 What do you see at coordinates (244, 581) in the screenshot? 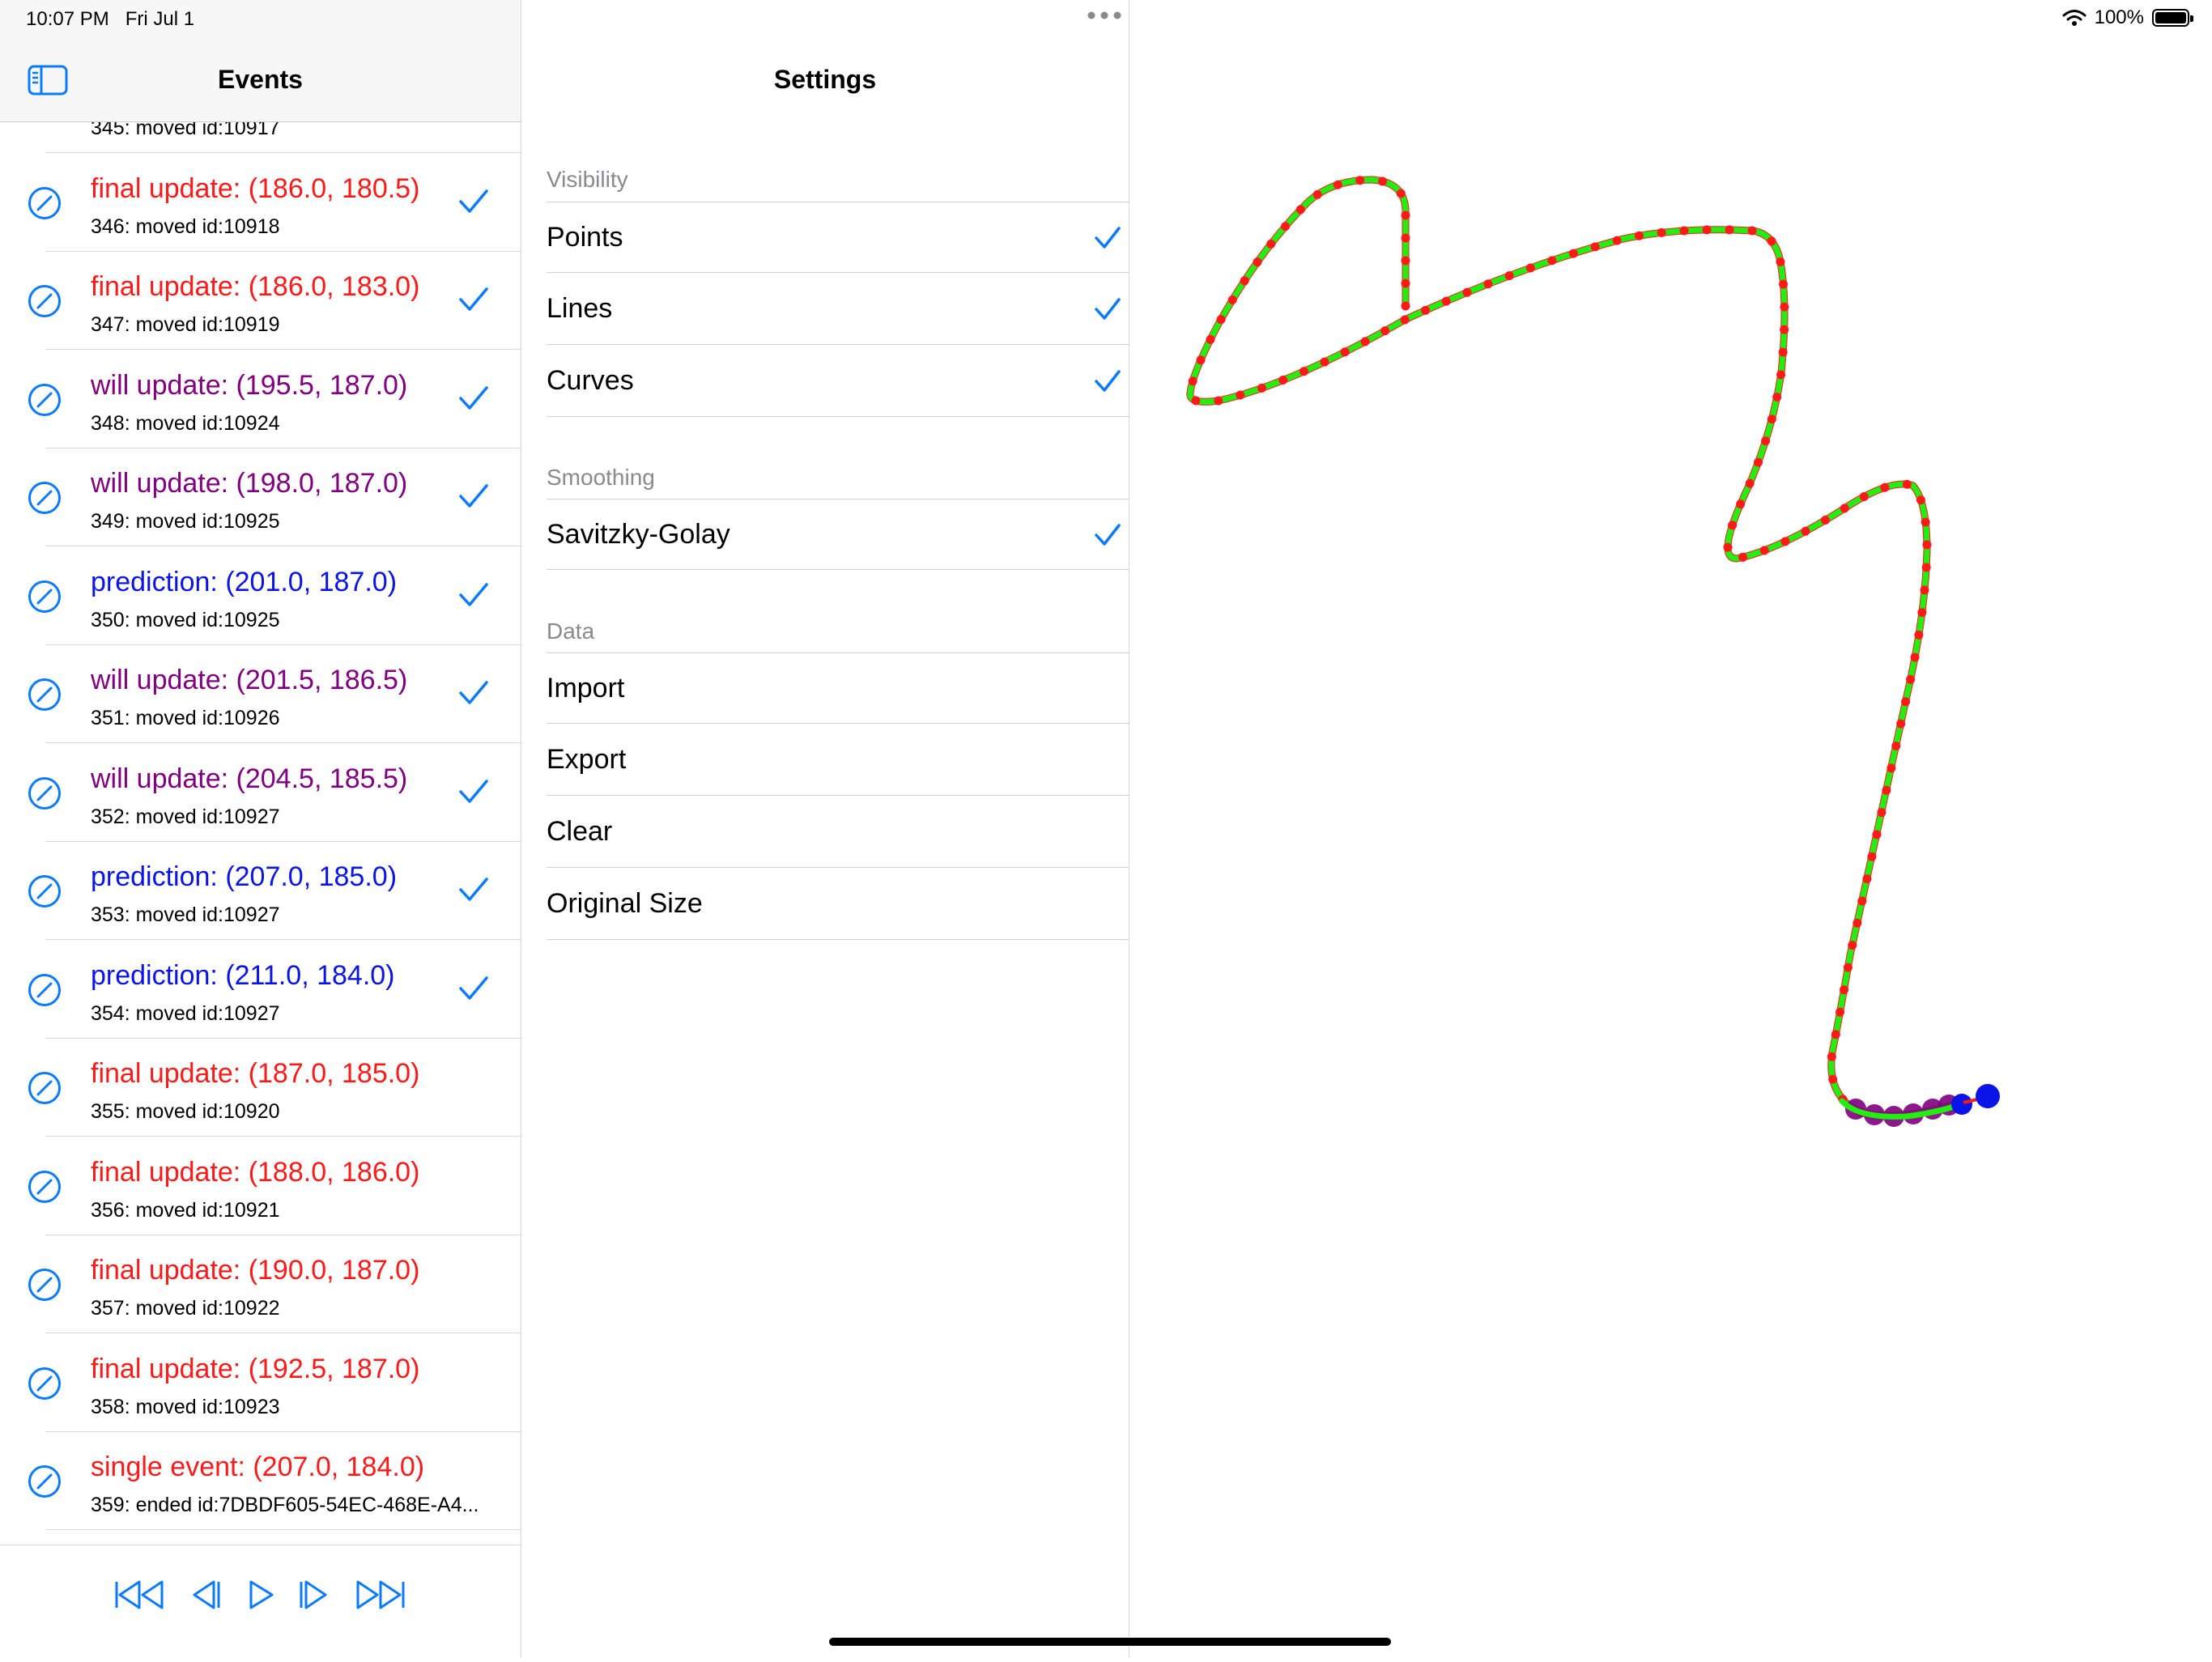
I see `event-title: prediction: (201.0, 187.0)` at bounding box center [244, 581].